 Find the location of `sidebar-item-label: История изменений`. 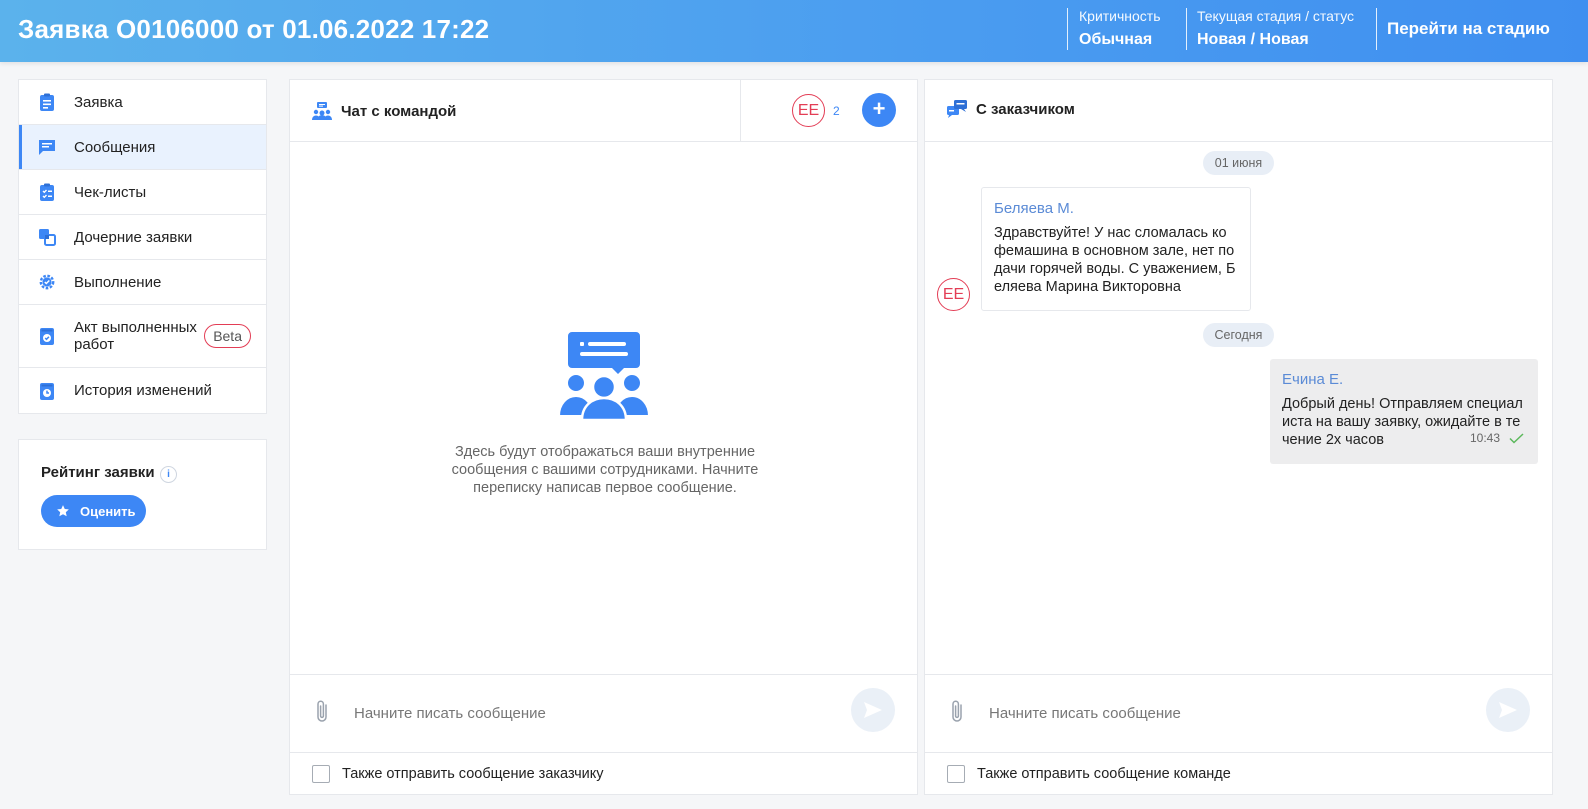

sidebar-item-label: История изменений is located at coordinates (143, 390).